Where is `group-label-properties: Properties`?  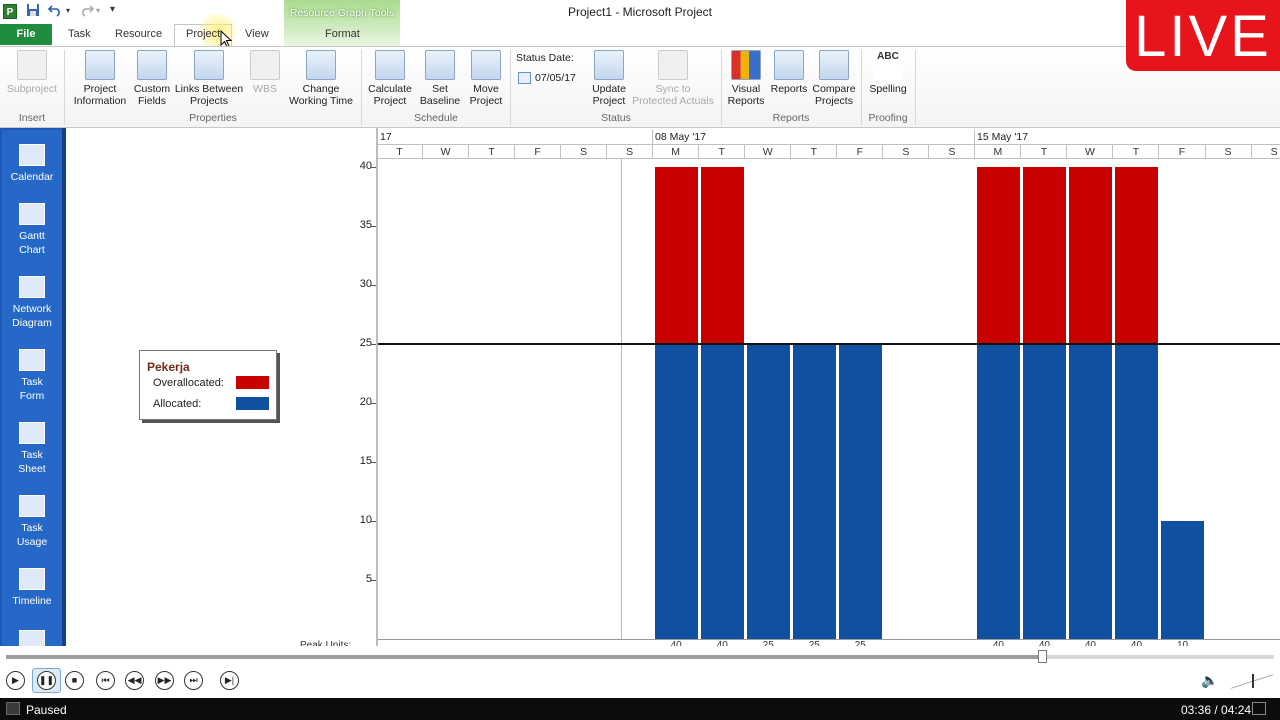
group-label-properties: Properties is located at coordinates (213, 118).